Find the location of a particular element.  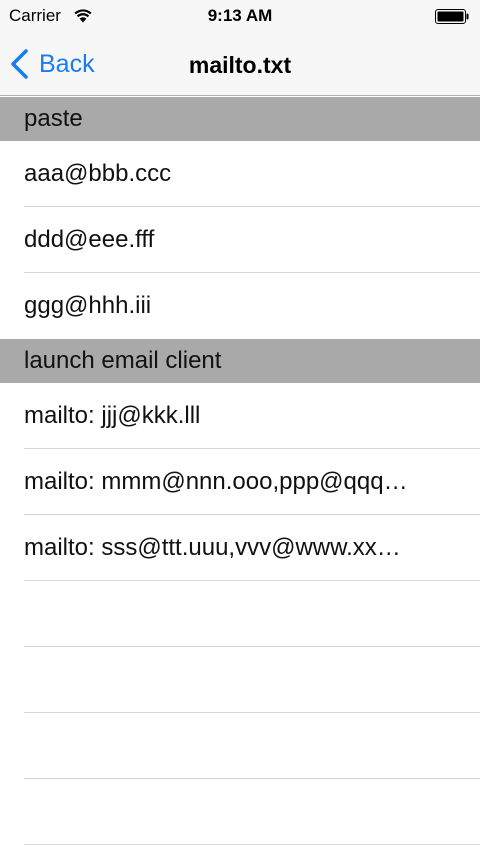

table-row: aaa@bbb.ccc is located at coordinates (240, 174).